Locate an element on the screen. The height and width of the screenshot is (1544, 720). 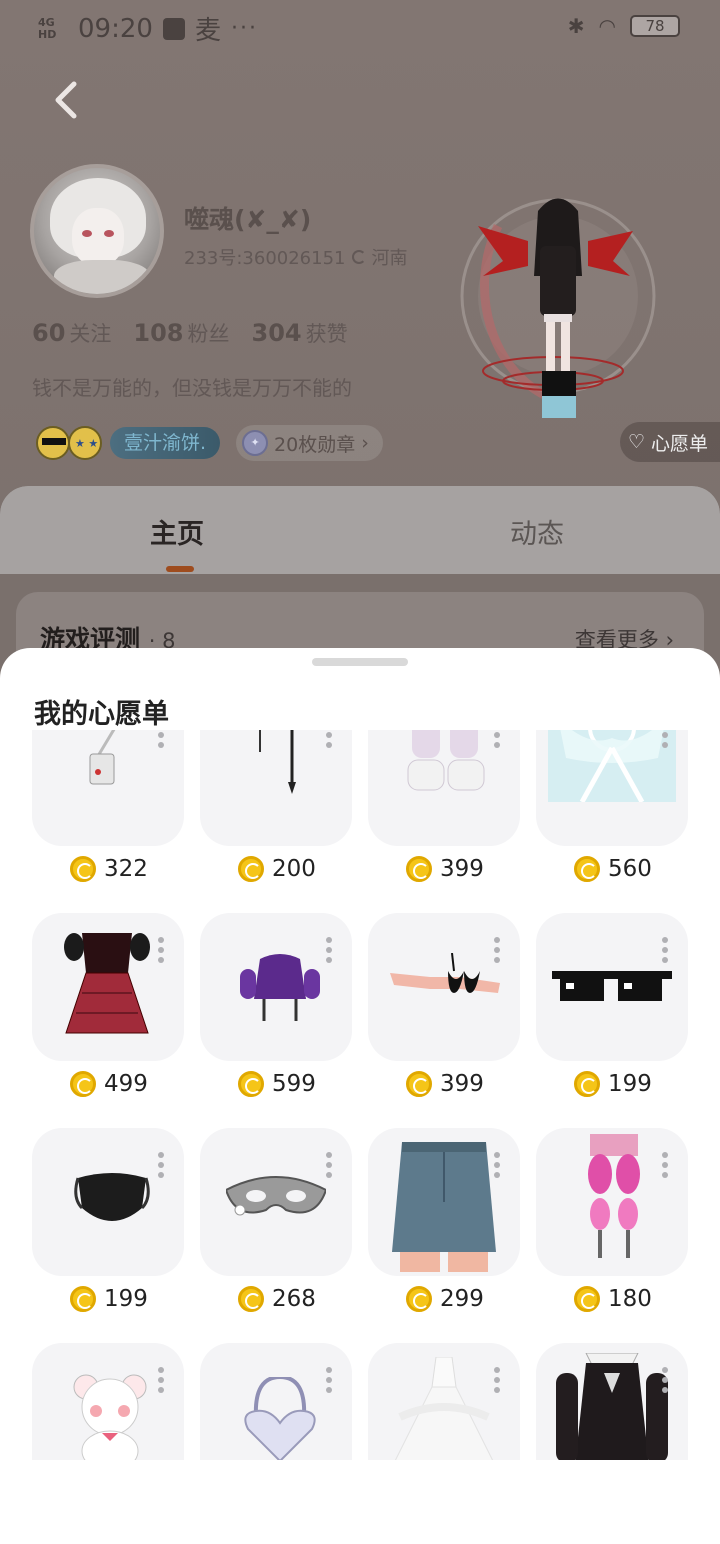
wishlist-button: ♡ 心愿单 is located at coordinates (670, 442).